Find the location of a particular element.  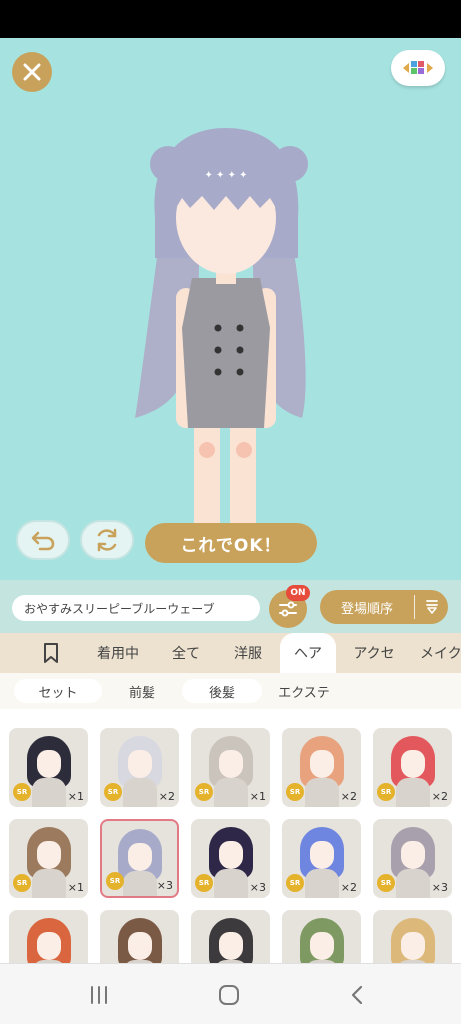

tab-all: 全て is located at coordinates (186, 653).